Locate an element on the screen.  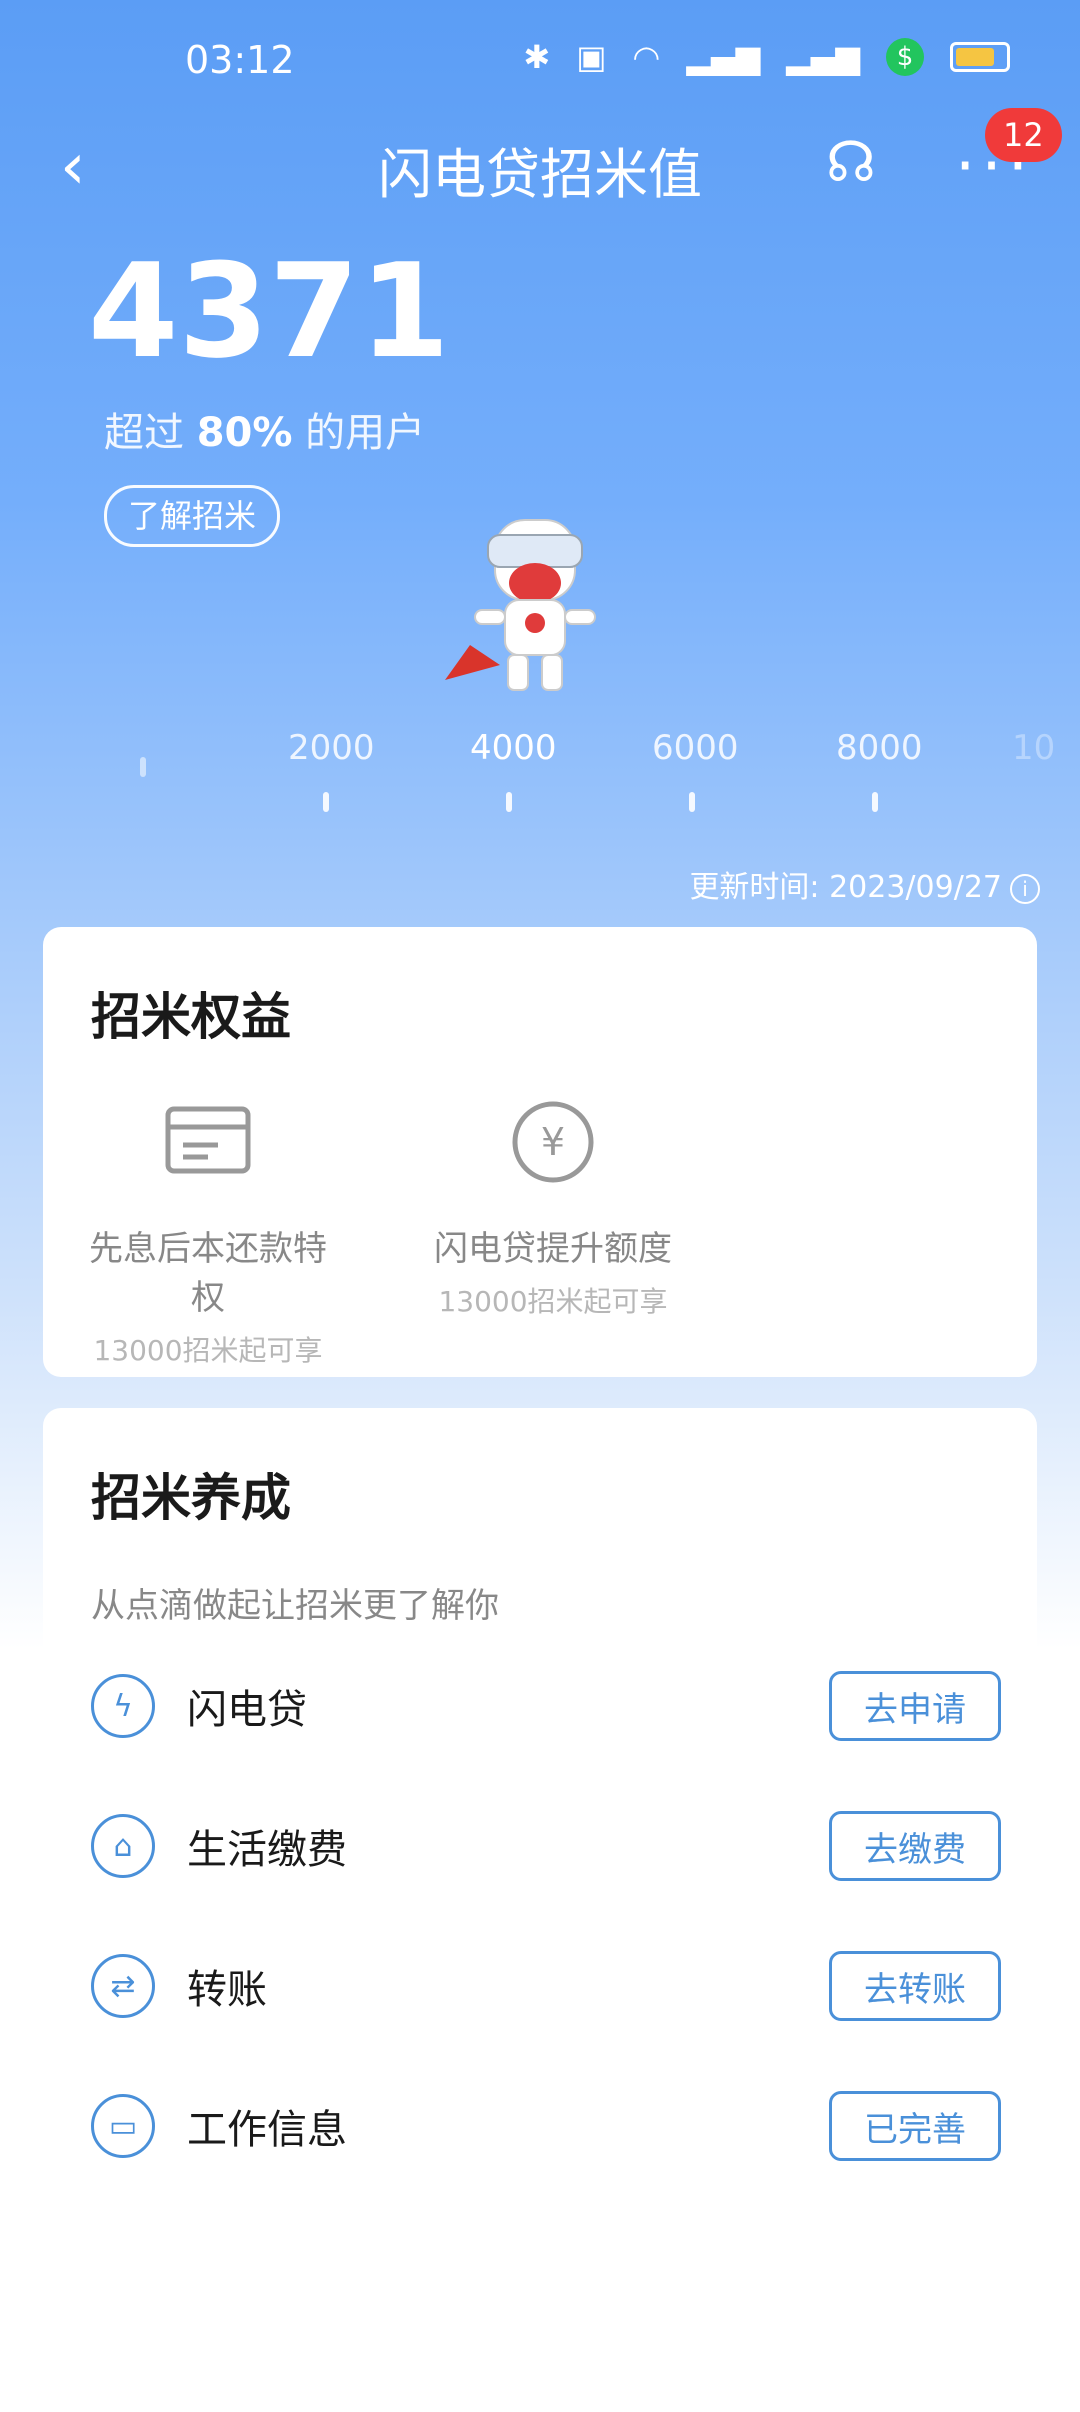
apply-button: 去申请 is located at coordinates (915, 1706).